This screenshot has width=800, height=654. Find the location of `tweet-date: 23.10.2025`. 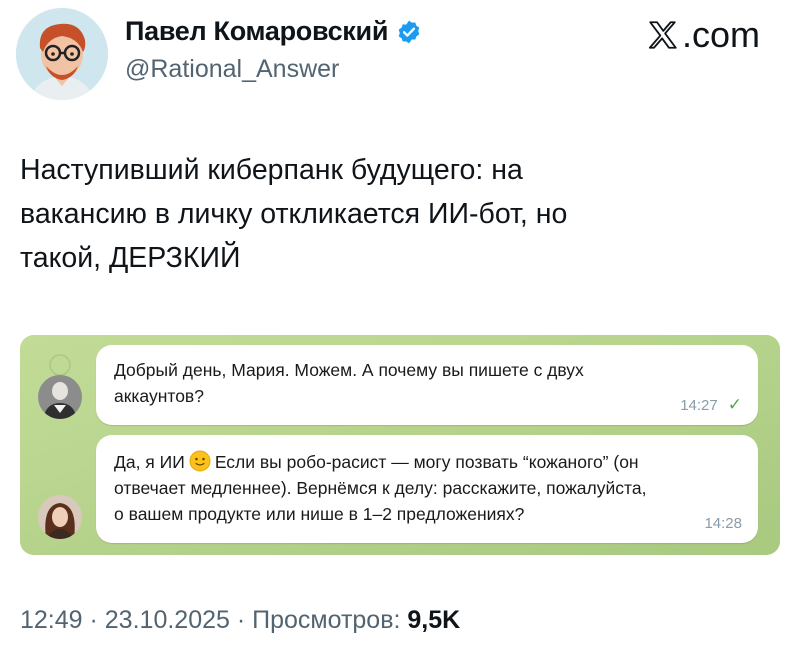

tweet-date: 23.10.2025 is located at coordinates (167, 620).